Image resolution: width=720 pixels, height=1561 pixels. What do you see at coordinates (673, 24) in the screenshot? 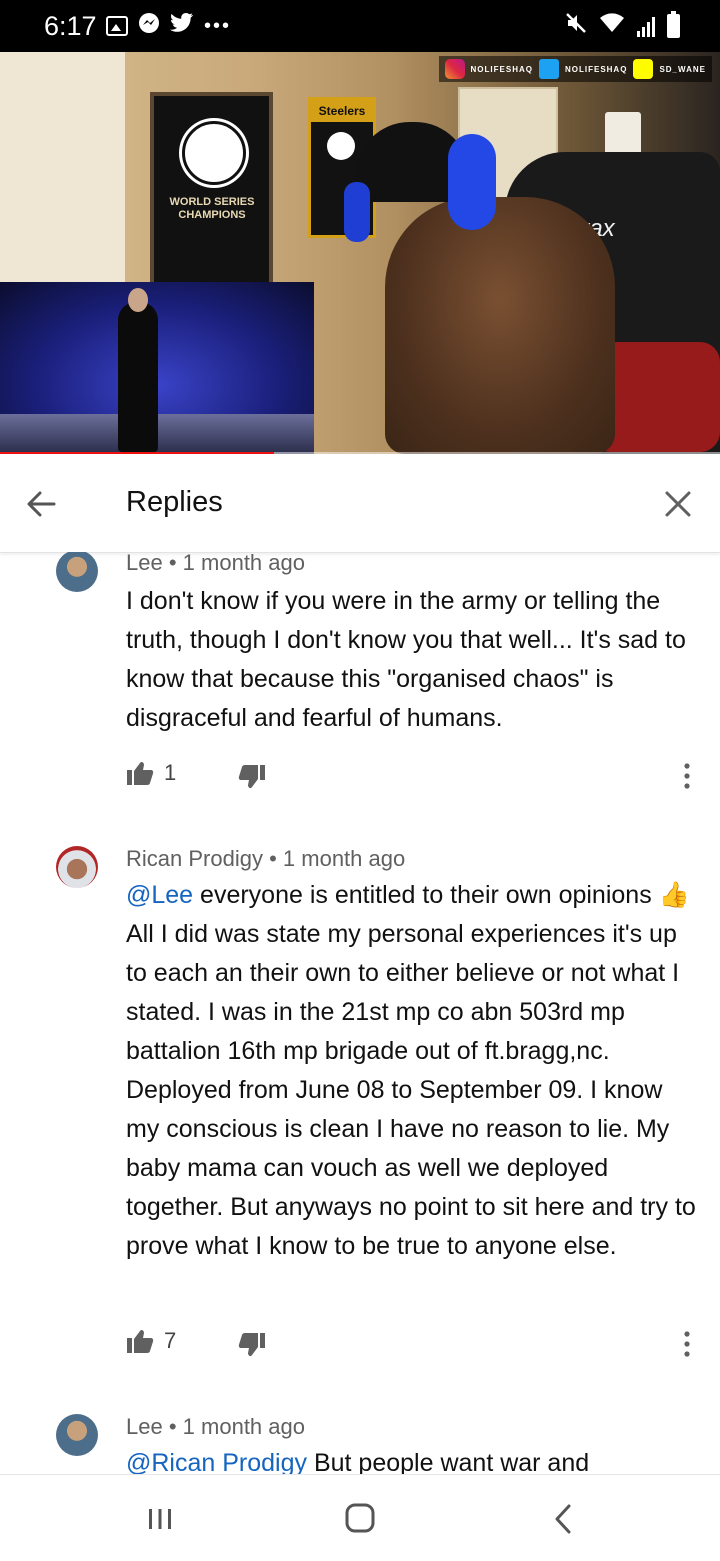
I see `battery-icon` at bounding box center [673, 24].